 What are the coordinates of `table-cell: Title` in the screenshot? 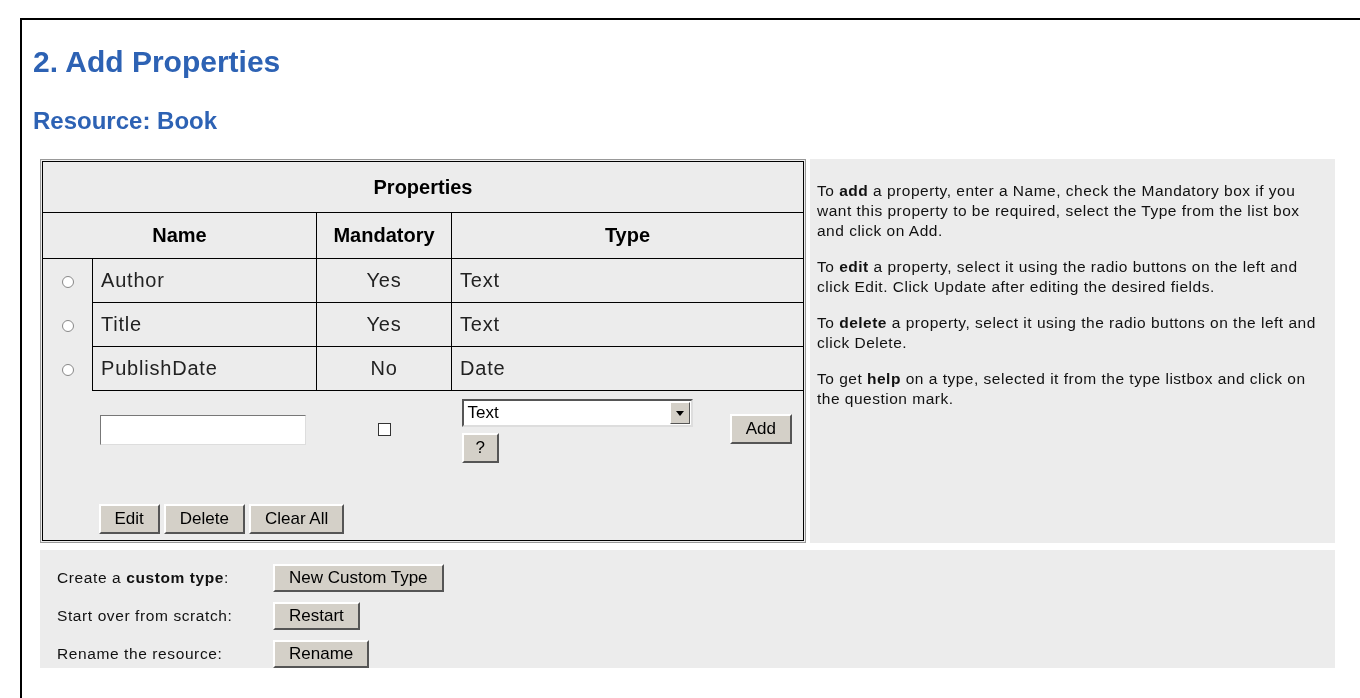 It's located at (204, 324).